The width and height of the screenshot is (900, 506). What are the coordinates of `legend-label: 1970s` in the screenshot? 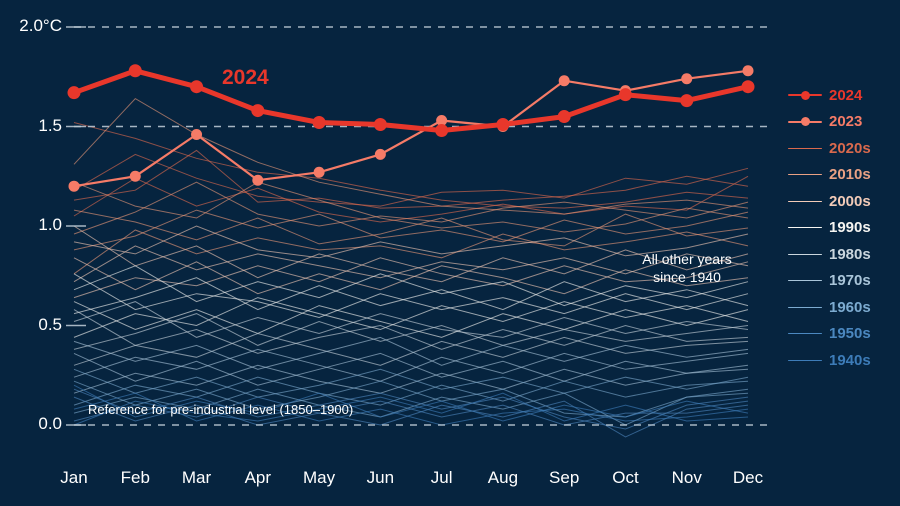 It's located at (850, 281).